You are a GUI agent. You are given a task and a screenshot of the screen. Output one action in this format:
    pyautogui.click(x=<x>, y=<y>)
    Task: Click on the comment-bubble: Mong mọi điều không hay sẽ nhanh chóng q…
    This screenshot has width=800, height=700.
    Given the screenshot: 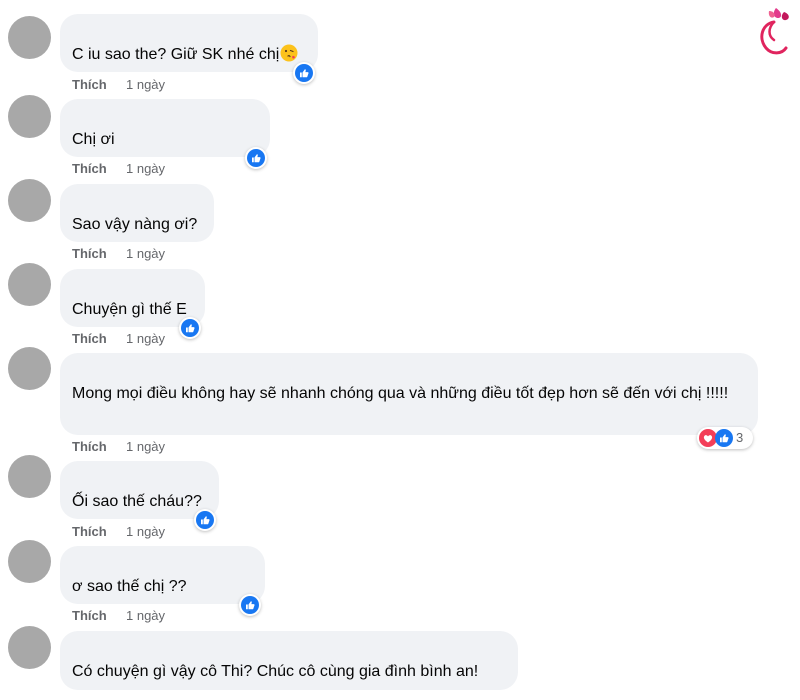 What is the action you would take?
    pyautogui.click(x=409, y=394)
    